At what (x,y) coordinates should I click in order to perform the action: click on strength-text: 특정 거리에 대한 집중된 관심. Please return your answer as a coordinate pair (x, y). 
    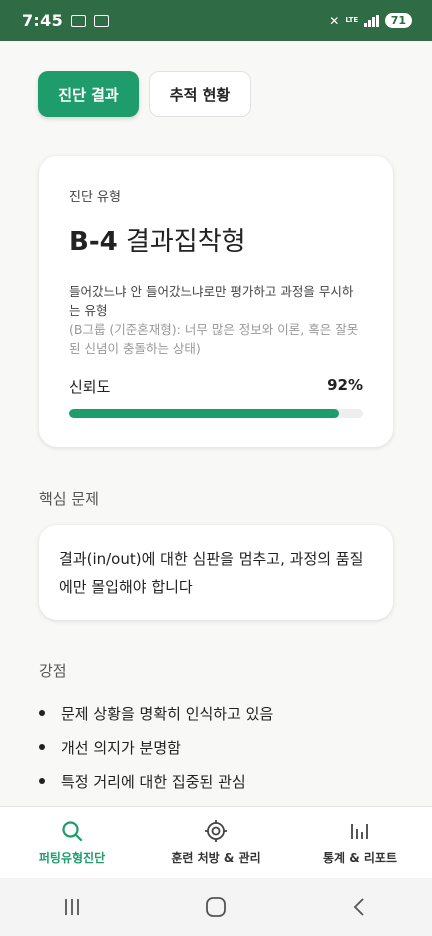
    Looking at the image, I should click on (153, 781).